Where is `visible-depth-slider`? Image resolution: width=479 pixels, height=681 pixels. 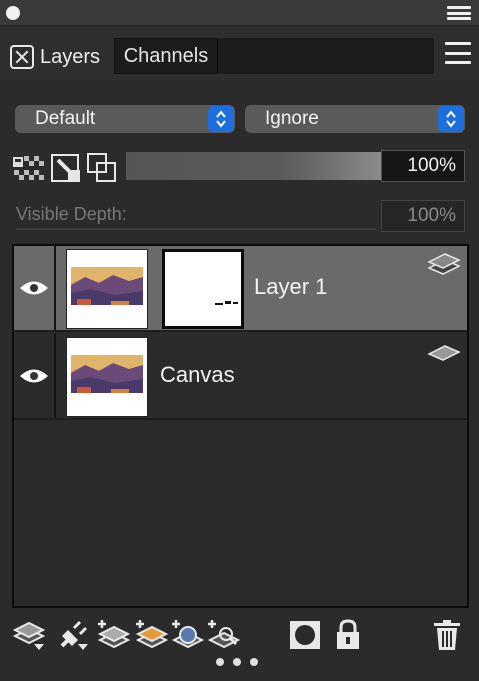
visible-depth-slider is located at coordinates (196, 229).